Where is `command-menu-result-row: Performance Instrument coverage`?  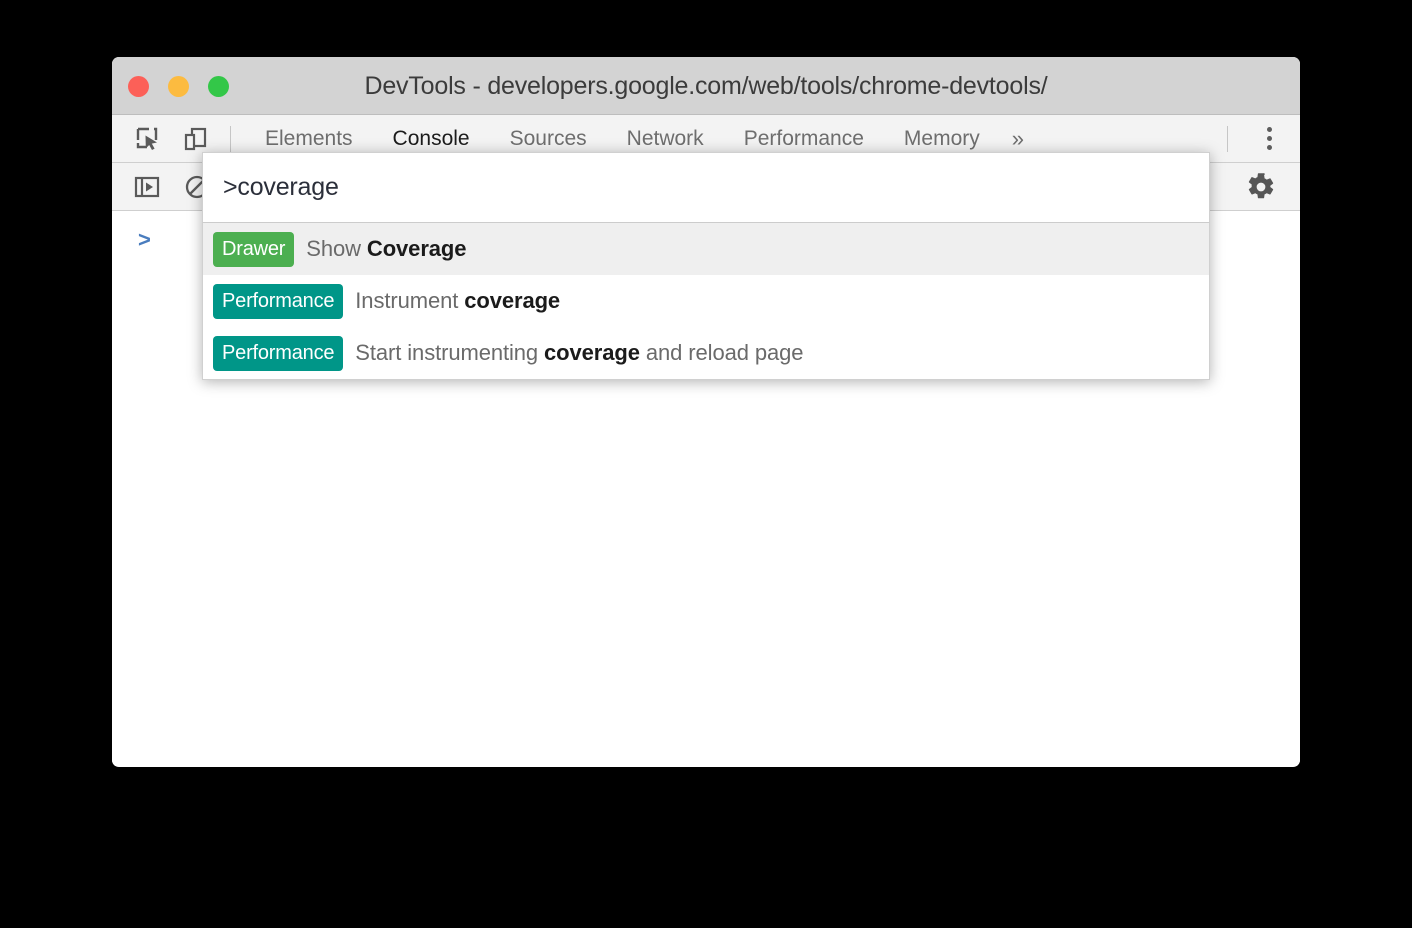 command-menu-result-row: Performance Instrument coverage is located at coordinates (706, 301).